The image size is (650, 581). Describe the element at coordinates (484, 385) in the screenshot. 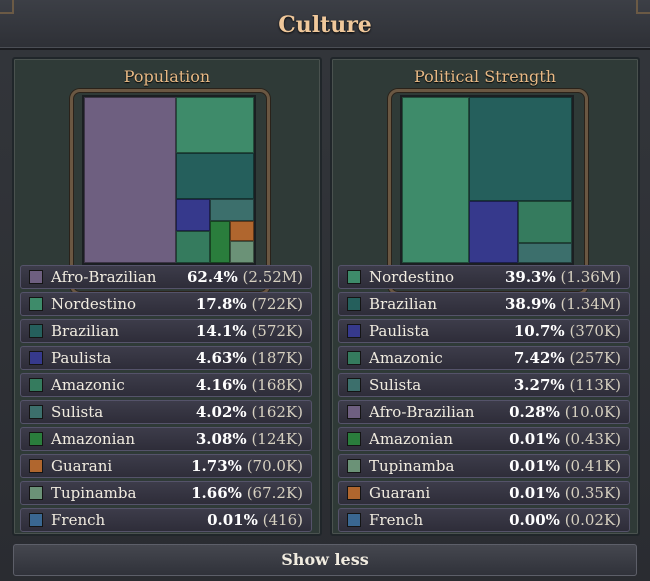

I see `culture-row: Sulista 3.27% (113K)` at that location.